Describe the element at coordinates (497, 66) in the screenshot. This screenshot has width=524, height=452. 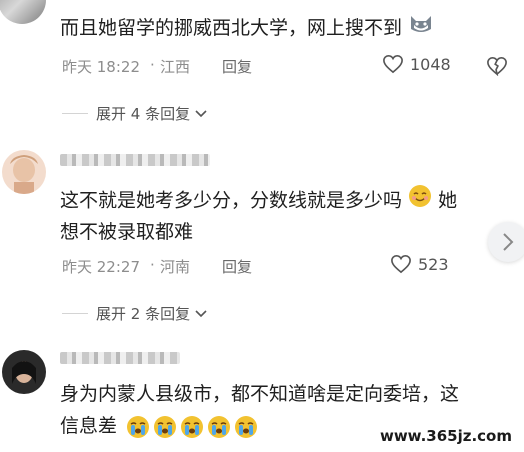
I see `broken-heart-icon` at that location.